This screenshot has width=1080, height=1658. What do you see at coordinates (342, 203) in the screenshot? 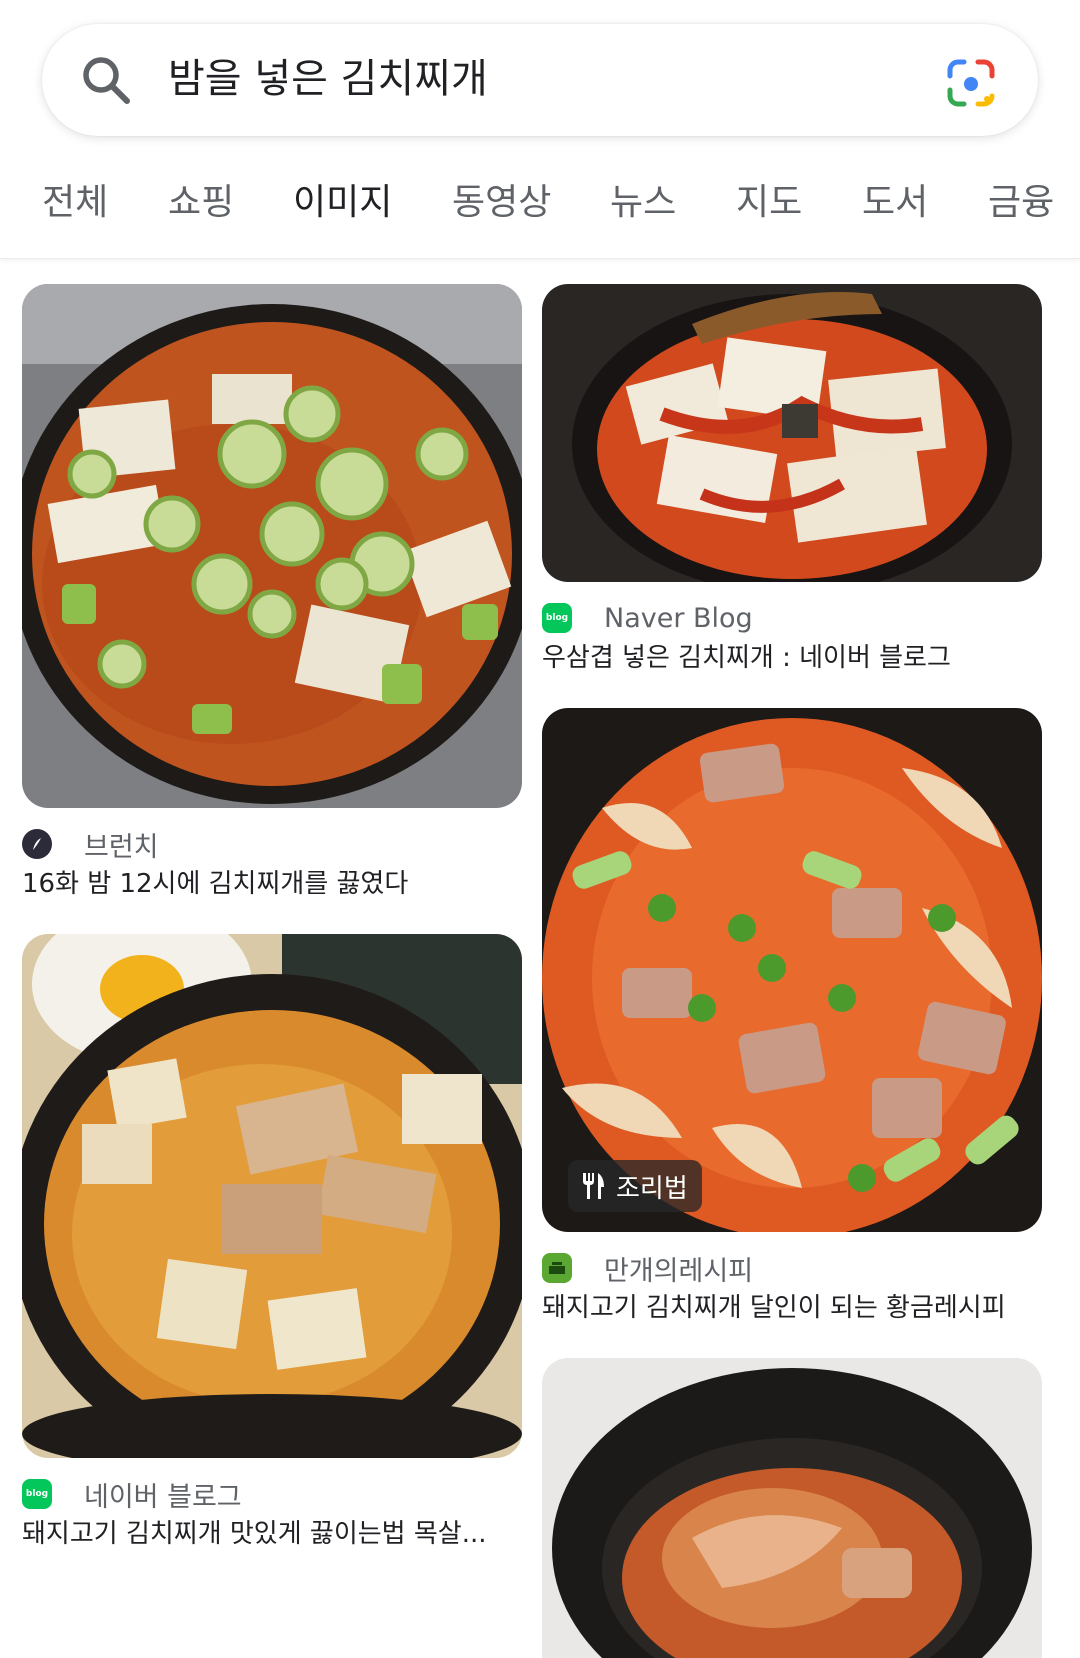
I see `tab-images: 이미지` at bounding box center [342, 203].